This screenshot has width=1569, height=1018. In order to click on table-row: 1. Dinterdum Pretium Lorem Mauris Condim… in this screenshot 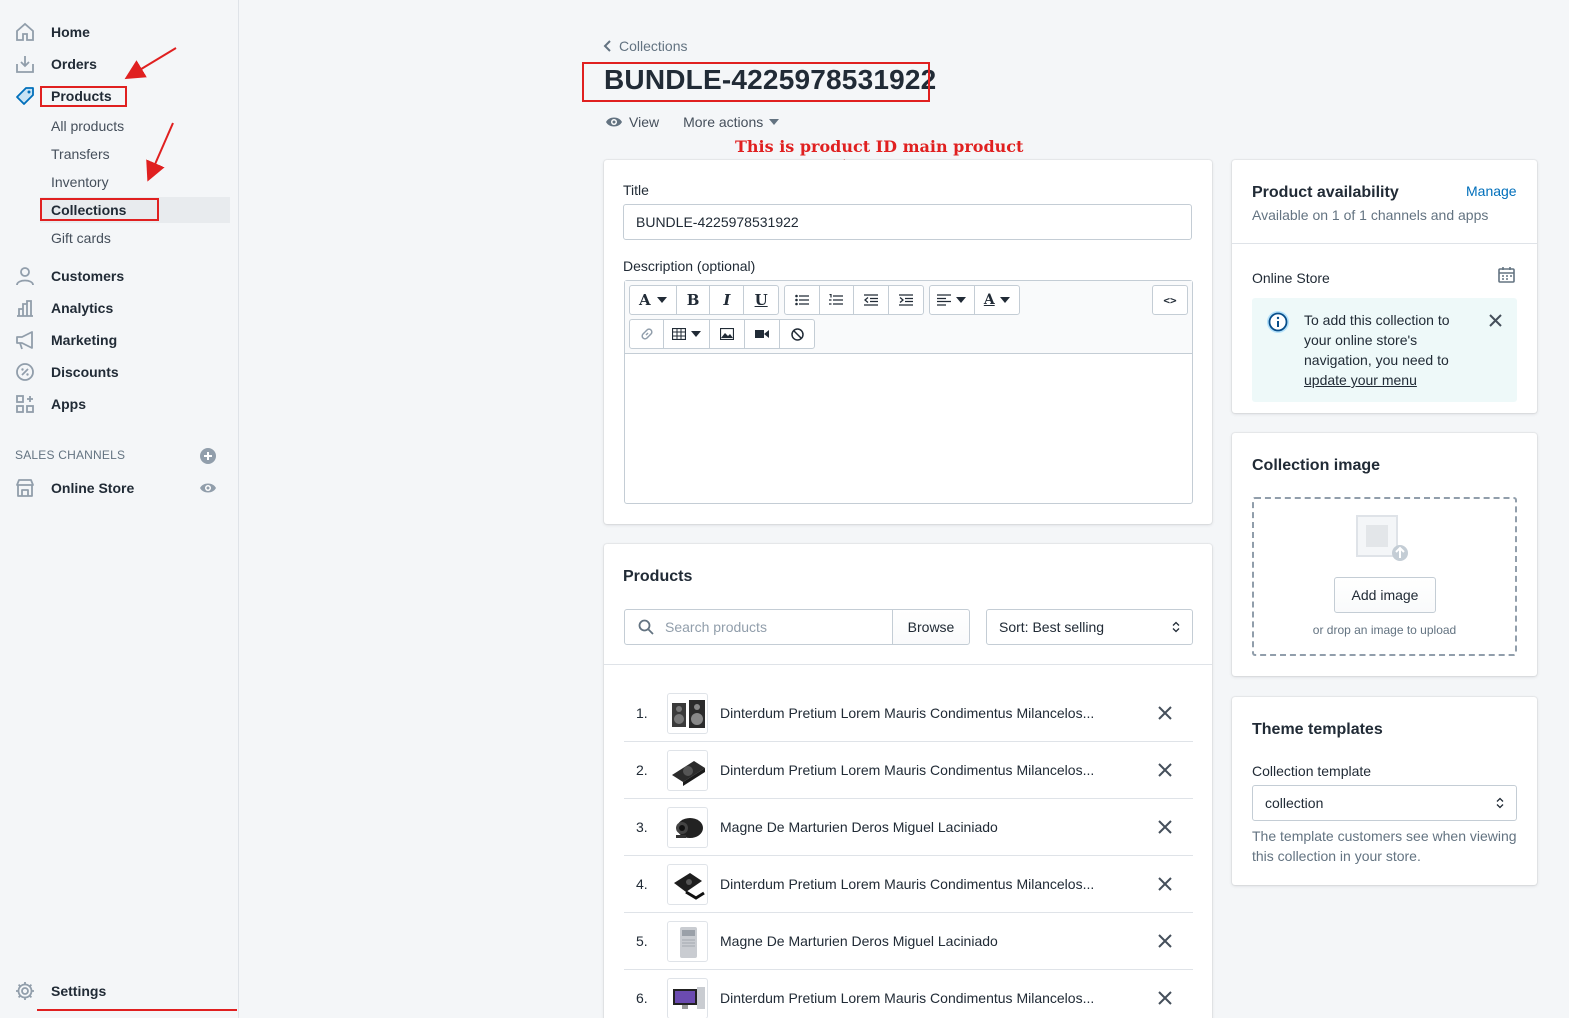, I will do `click(908, 713)`.